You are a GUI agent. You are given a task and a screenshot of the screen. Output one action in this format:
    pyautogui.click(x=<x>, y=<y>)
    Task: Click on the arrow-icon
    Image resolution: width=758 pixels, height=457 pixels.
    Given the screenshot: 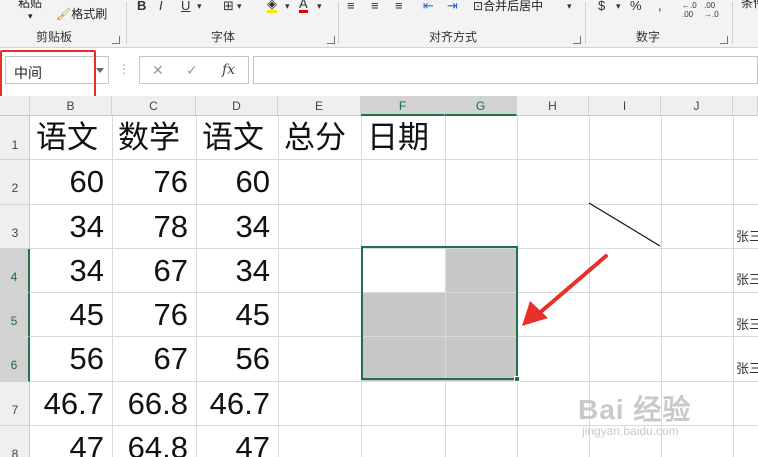 What is the action you would take?
    pyautogui.click(x=565, y=290)
    